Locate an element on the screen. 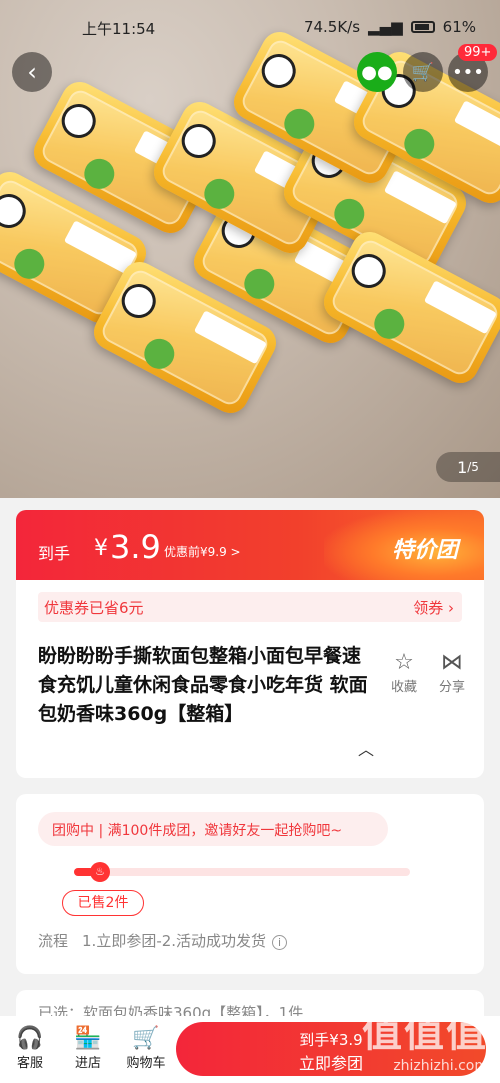  store-button: 🏪 进店 is located at coordinates (88, 1048).